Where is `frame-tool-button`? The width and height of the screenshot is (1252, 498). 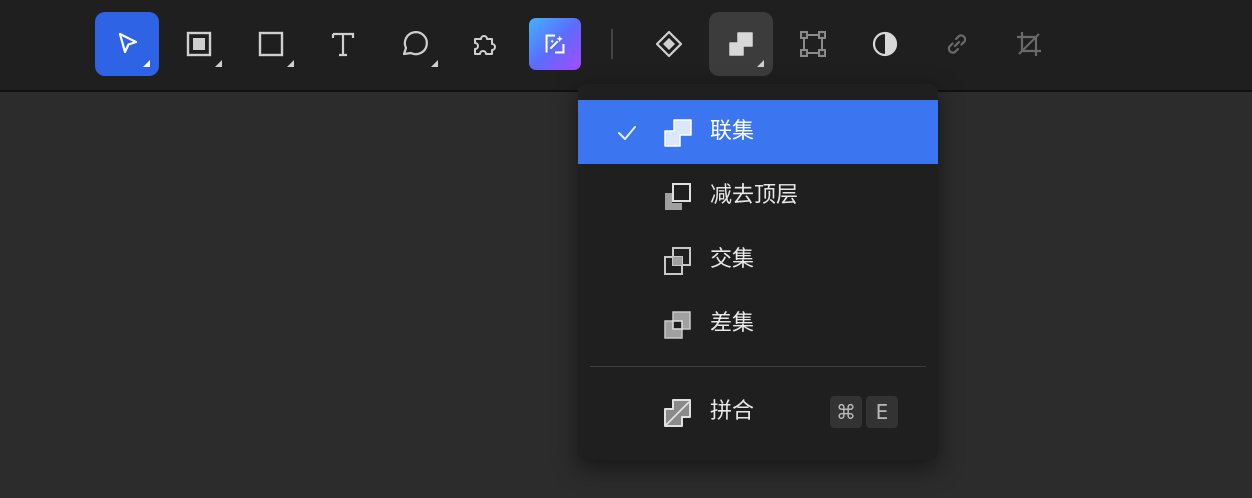
frame-tool-button is located at coordinates (199, 44).